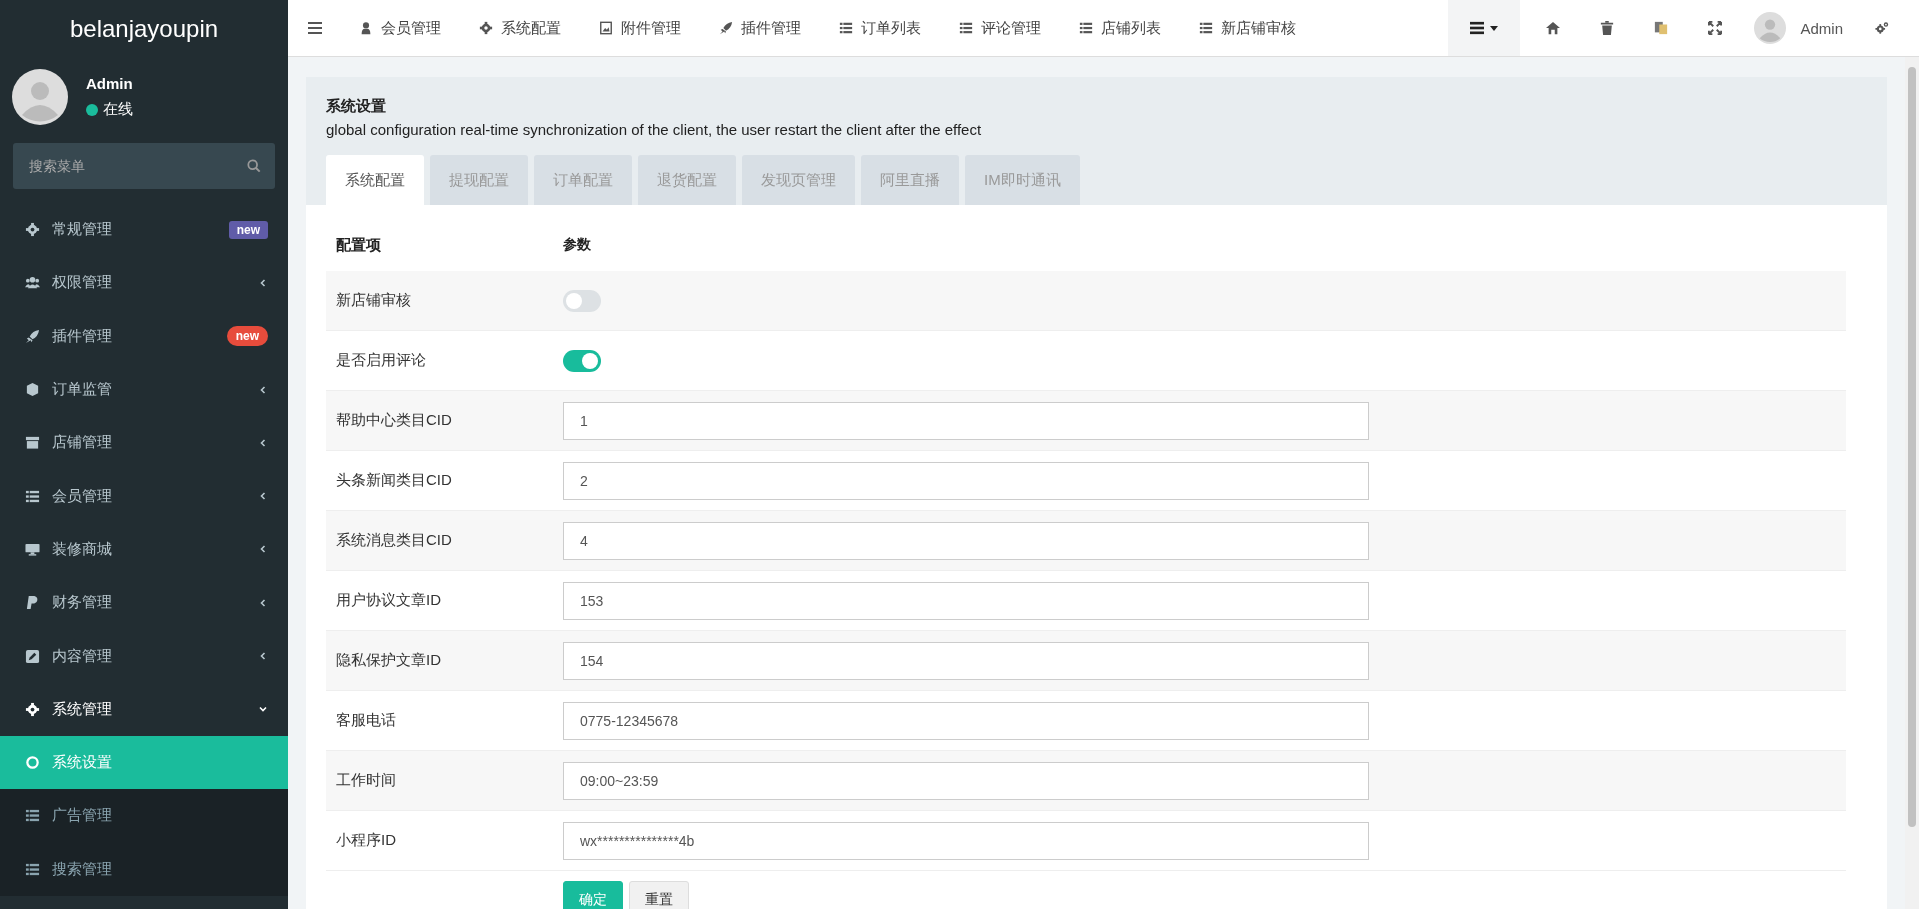 This screenshot has height=909, width=1919. What do you see at coordinates (1607, 28) in the screenshot?
I see `trash-icon` at bounding box center [1607, 28].